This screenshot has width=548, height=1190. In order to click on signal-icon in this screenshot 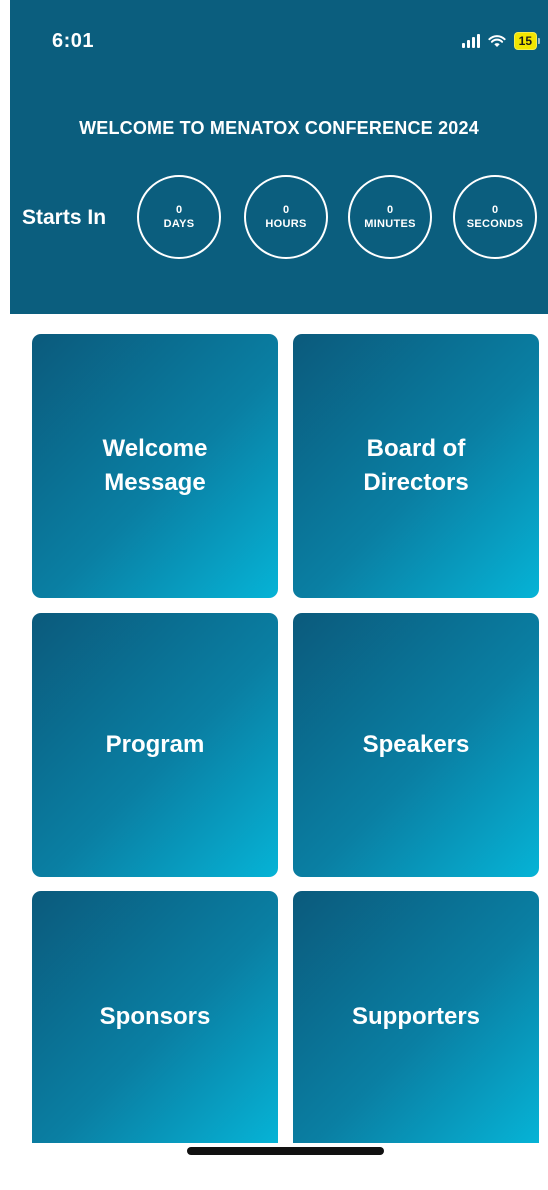, I will do `click(470, 41)`.